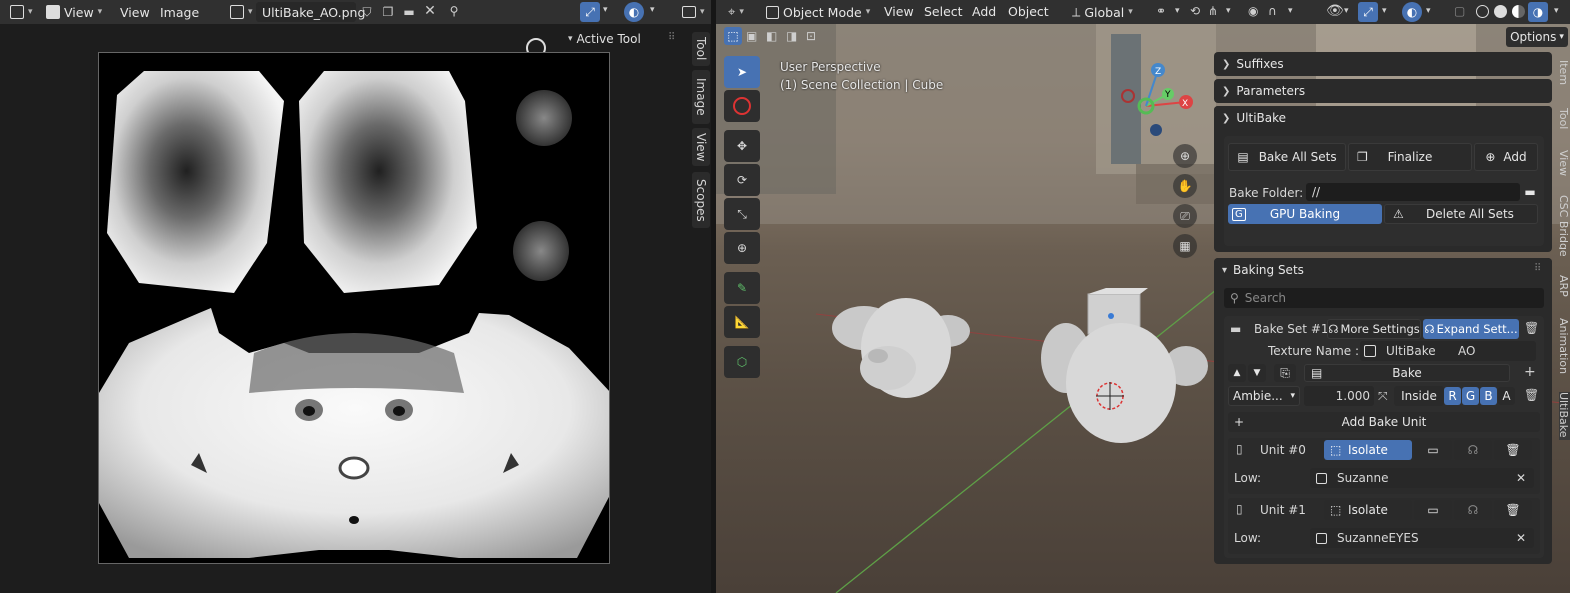 This screenshot has width=1570, height=593. Describe the element at coordinates (1185, 186) in the screenshot. I see `hand-pan-icon: ✋` at that location.